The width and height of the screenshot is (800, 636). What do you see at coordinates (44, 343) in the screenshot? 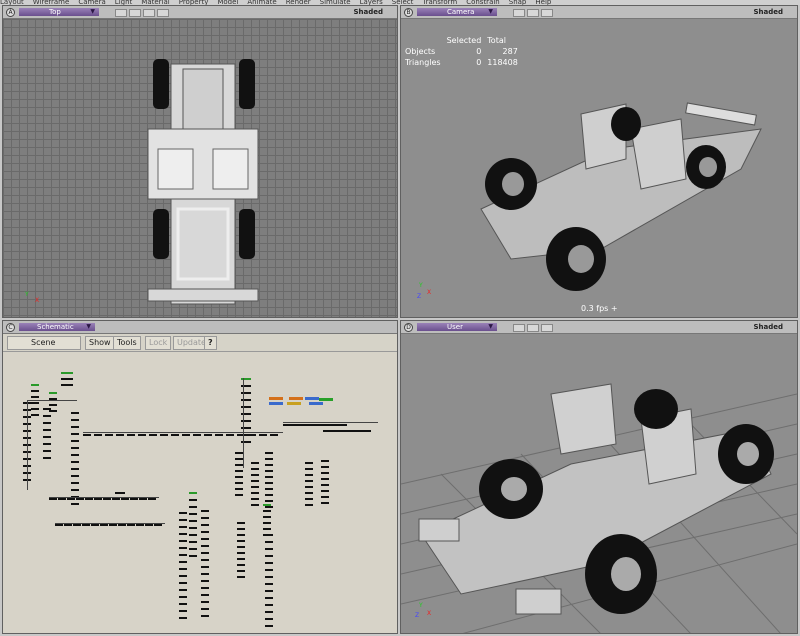
I see `scene-dropdown: Scene` at bounding box center [44, 343].